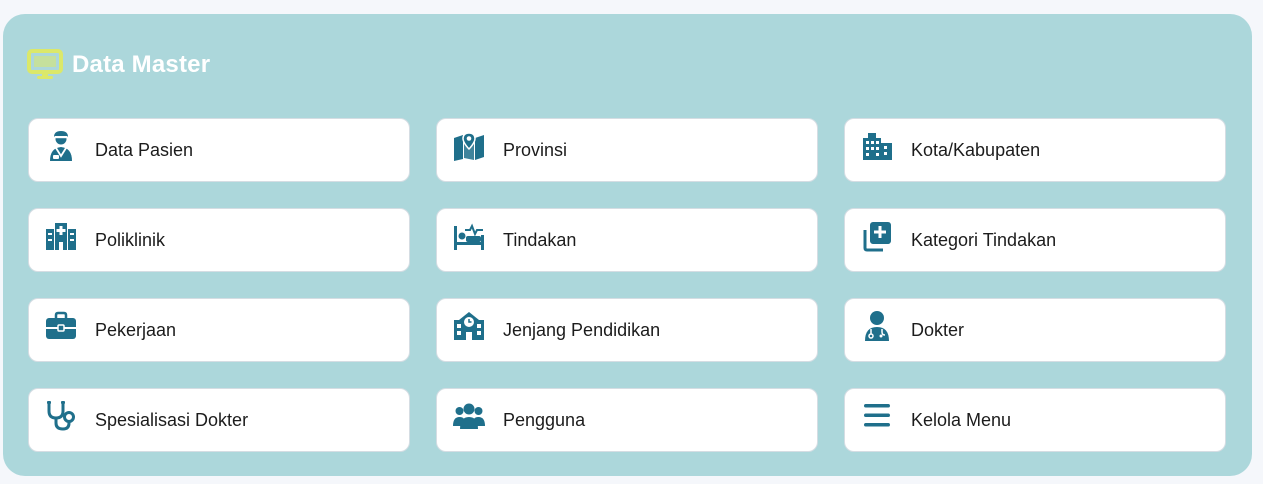 The width and height of the screenshot is (1263, 484). Describe the element at coordinates (1035, 420) in the screenshot. I see `menu-card-kelola-menu: Kelola Menu` at that location.